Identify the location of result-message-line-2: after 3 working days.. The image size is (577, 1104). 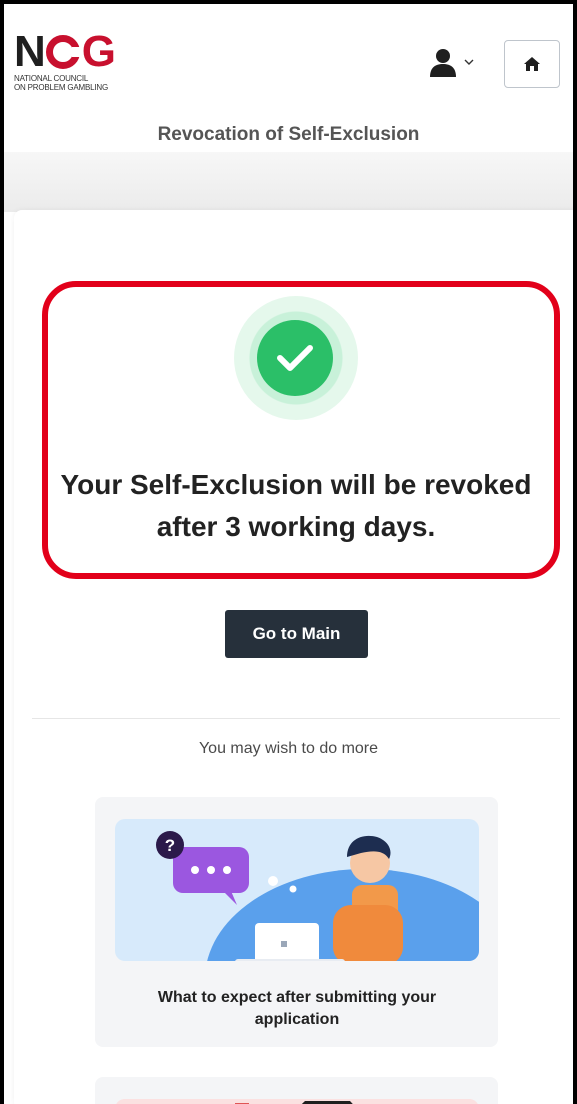
(296, 526).